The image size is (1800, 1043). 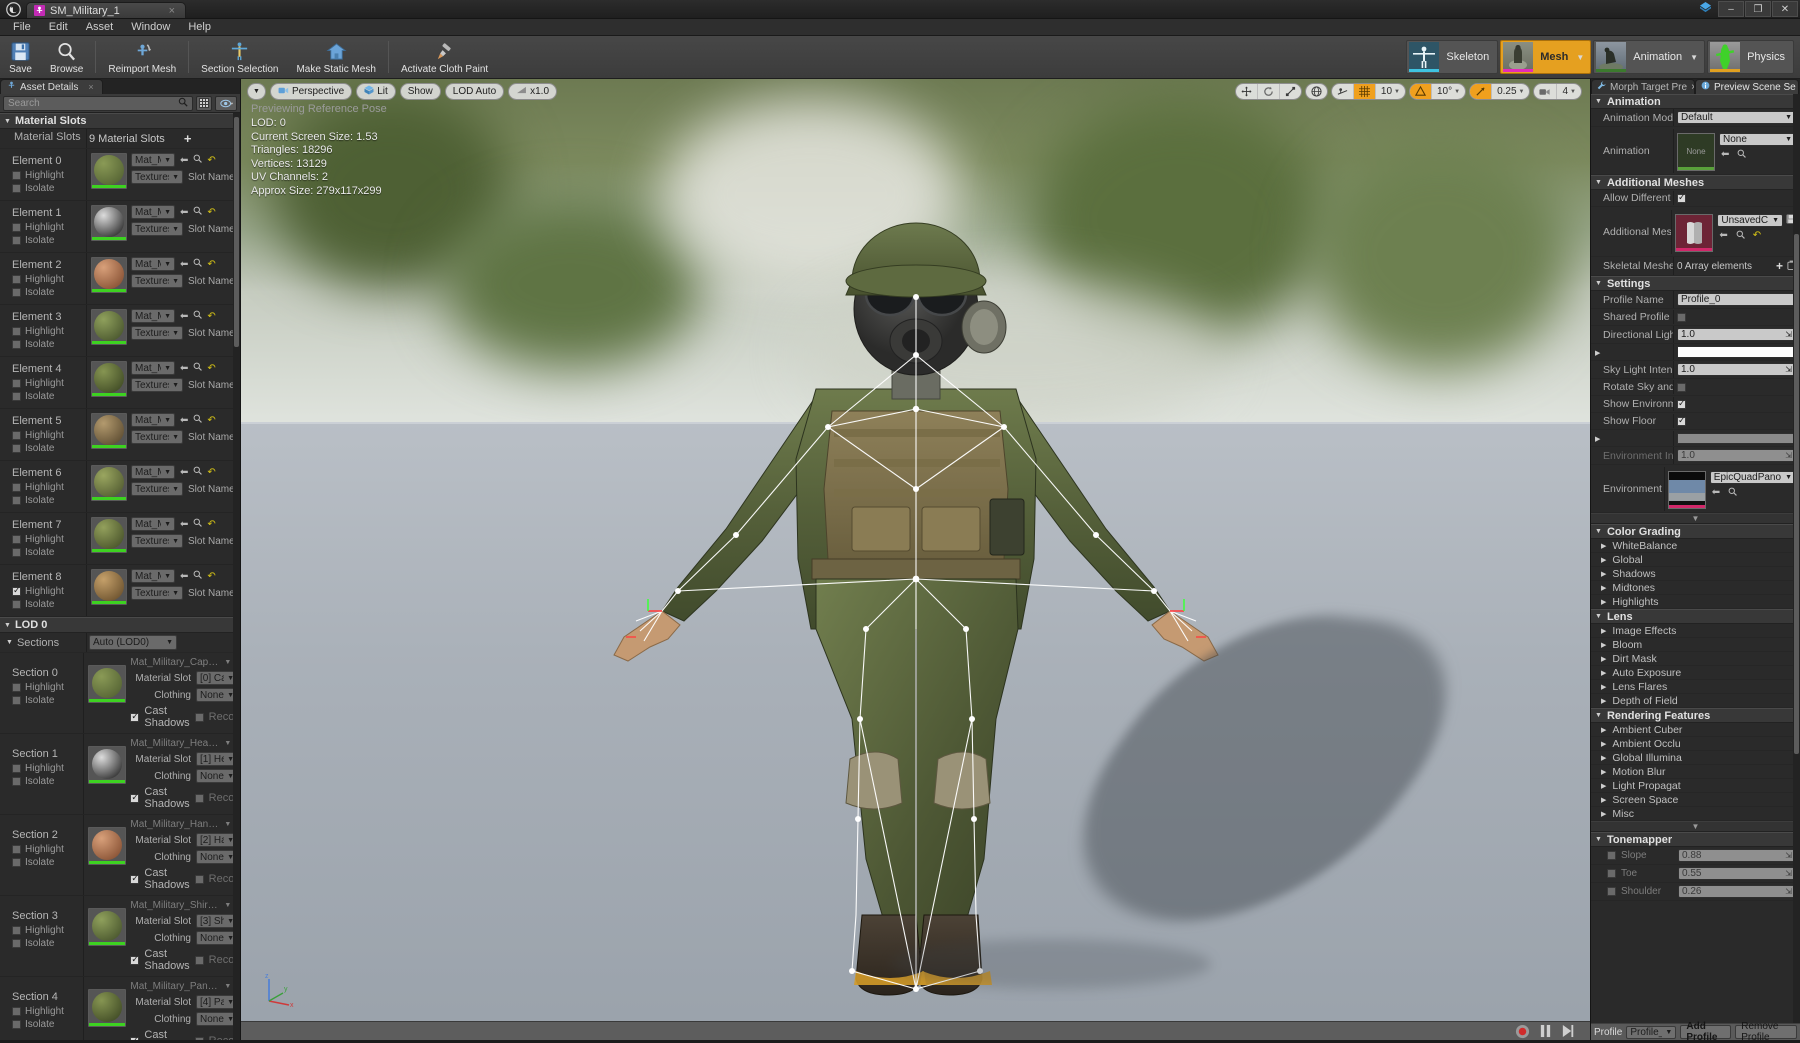 What do you see at coordinates (1694, 232) in the screenshot?
I see `additional-meshes-asset-thumbnail` at bounding box center [1694, 232].